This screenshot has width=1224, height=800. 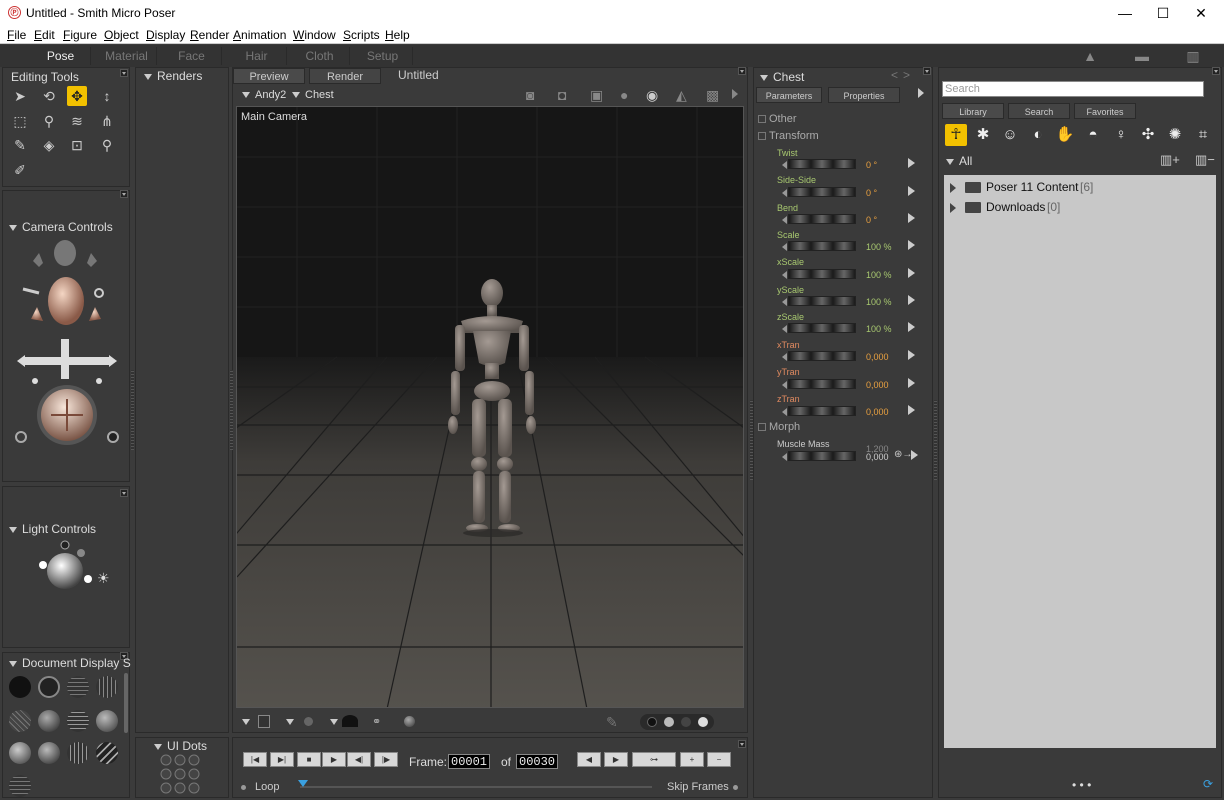 What do you see at coordinates (148, 76) in the screenshot?
I see `renders-collapse-icon` at bounding box center [148, 76].